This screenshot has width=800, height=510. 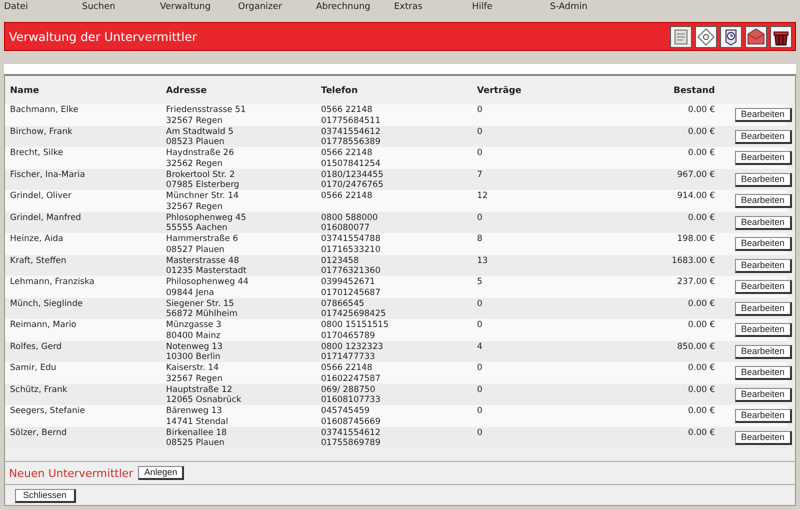 I want to click on table-cell-text: Sölzer, Bernd, so click(x=39, y=433).